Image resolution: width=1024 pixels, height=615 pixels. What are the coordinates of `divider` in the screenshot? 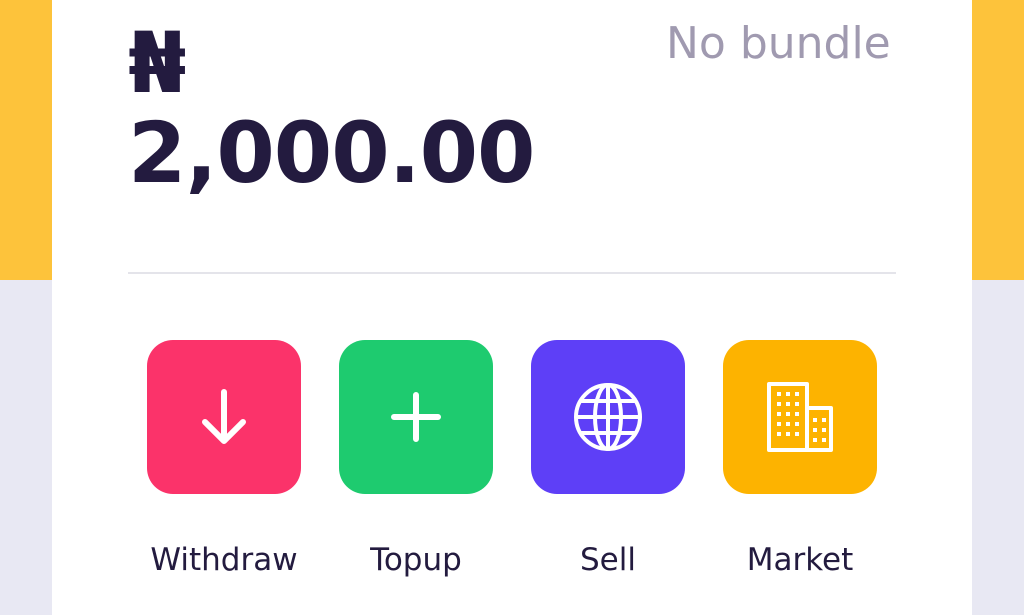 It's located at (512, 273).